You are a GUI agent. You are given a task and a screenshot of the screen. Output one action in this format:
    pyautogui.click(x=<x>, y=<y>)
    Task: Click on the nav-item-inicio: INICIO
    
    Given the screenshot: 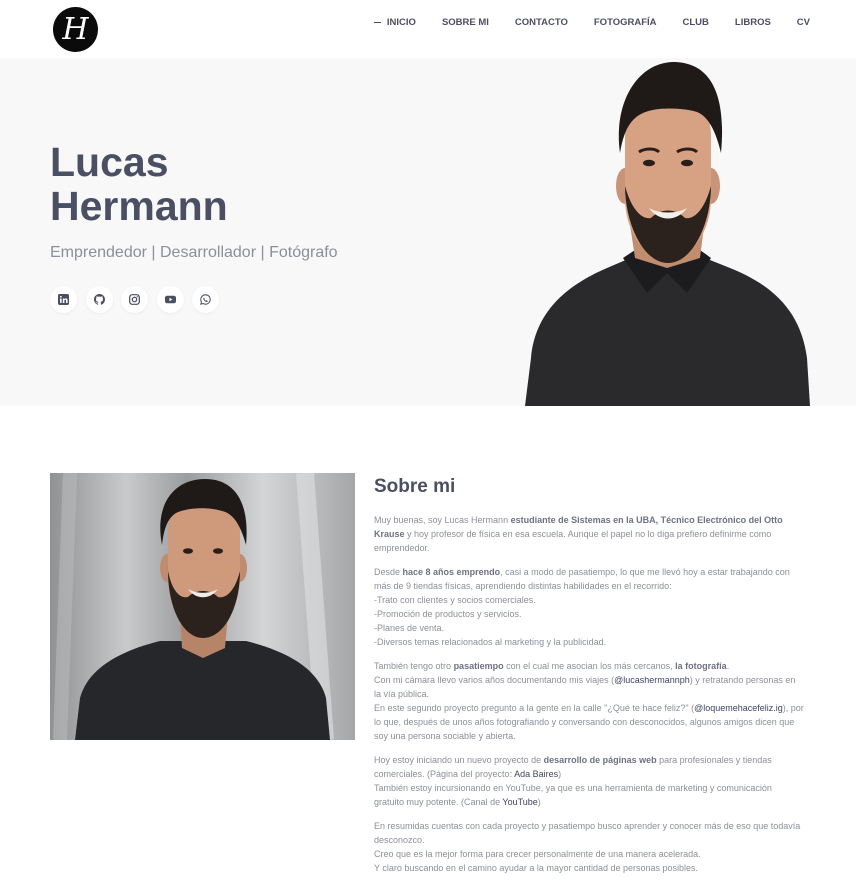 What is the action you would take?
    pyautogui.click(x=395, y=22)
    